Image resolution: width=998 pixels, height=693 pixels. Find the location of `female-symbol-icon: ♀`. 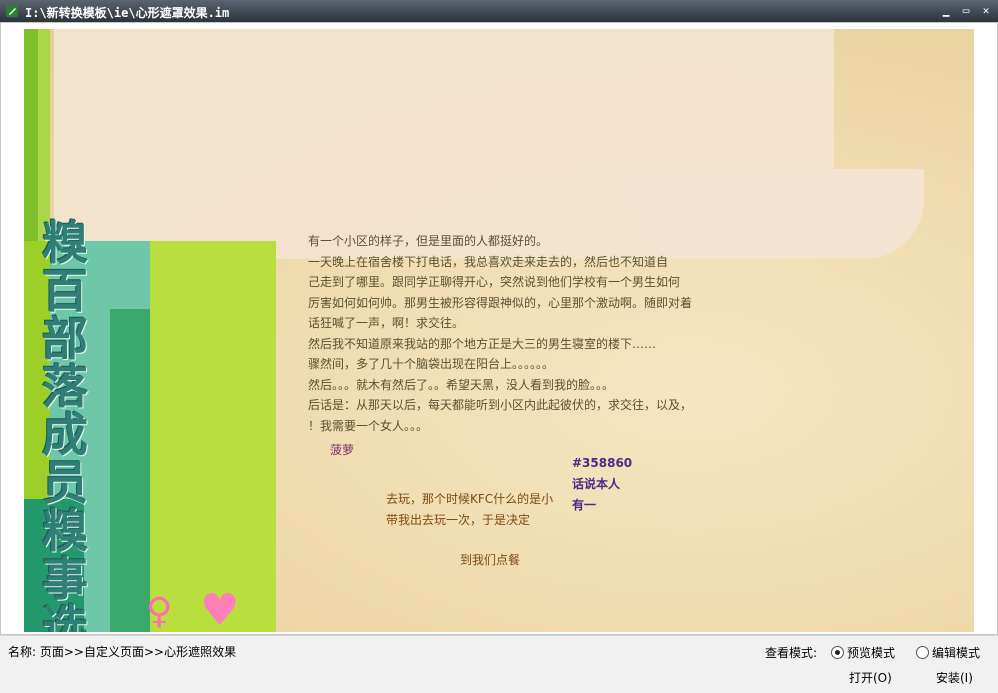

female-symbol-icon: ♀ is located at coordinates (159, 611).